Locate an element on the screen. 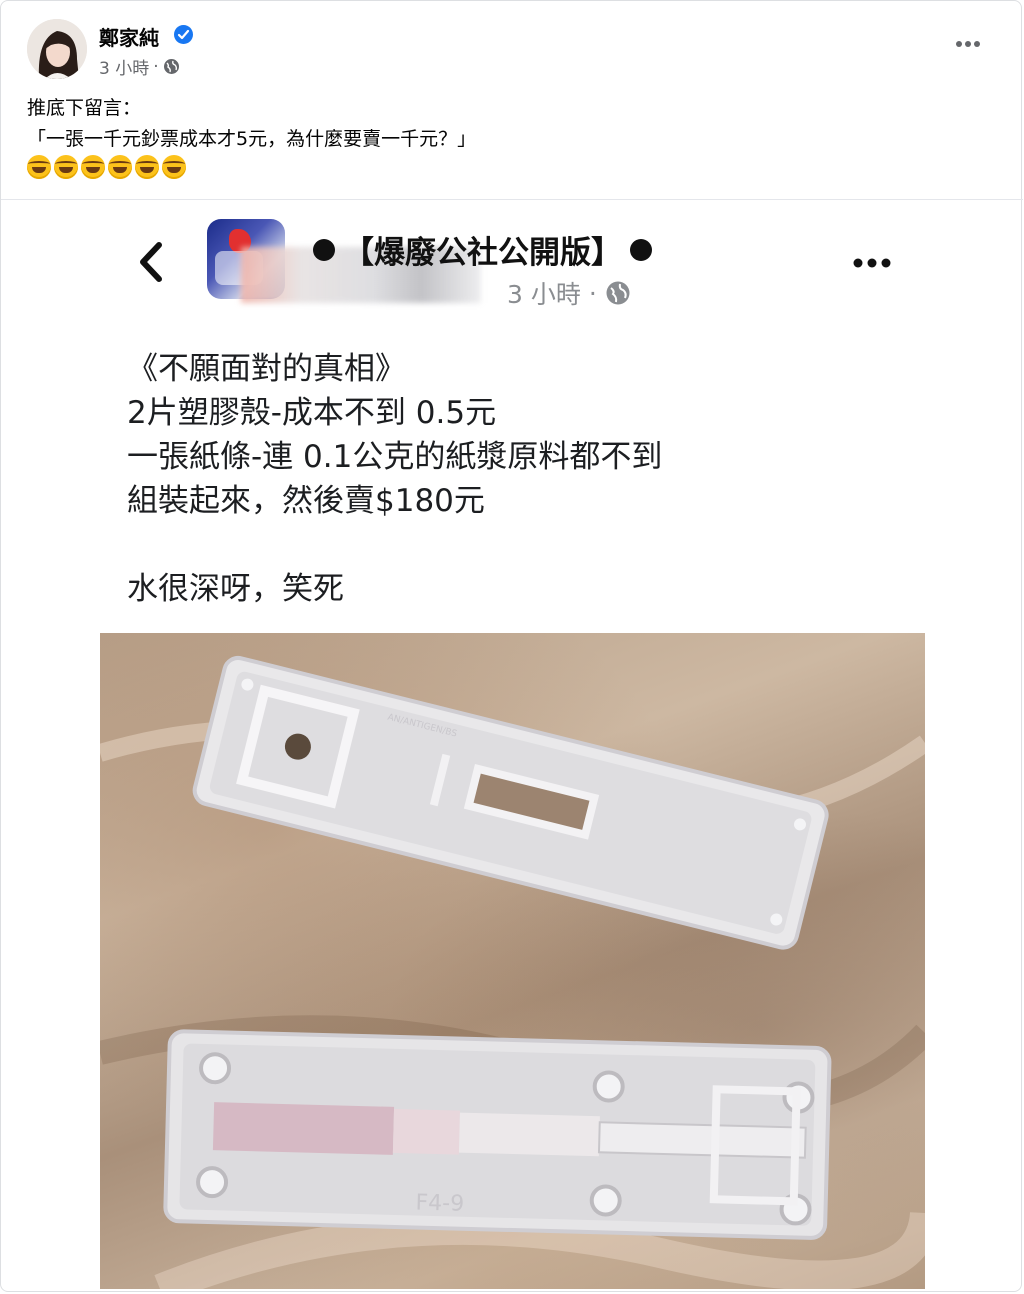  shared-post-time: 3 小時 is located at coordinates (544, 294).